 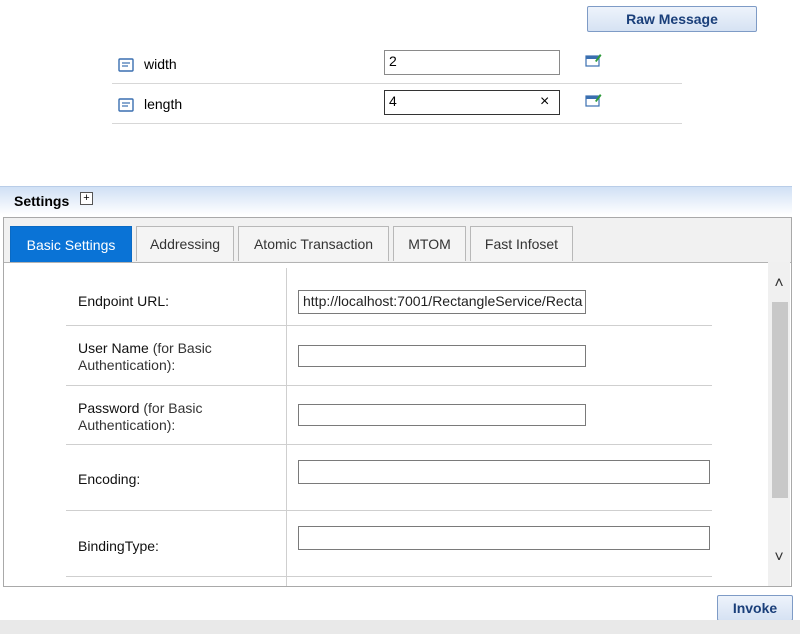 I want to click on param-row-length: length 4 ×, so click(x=397, y=104).